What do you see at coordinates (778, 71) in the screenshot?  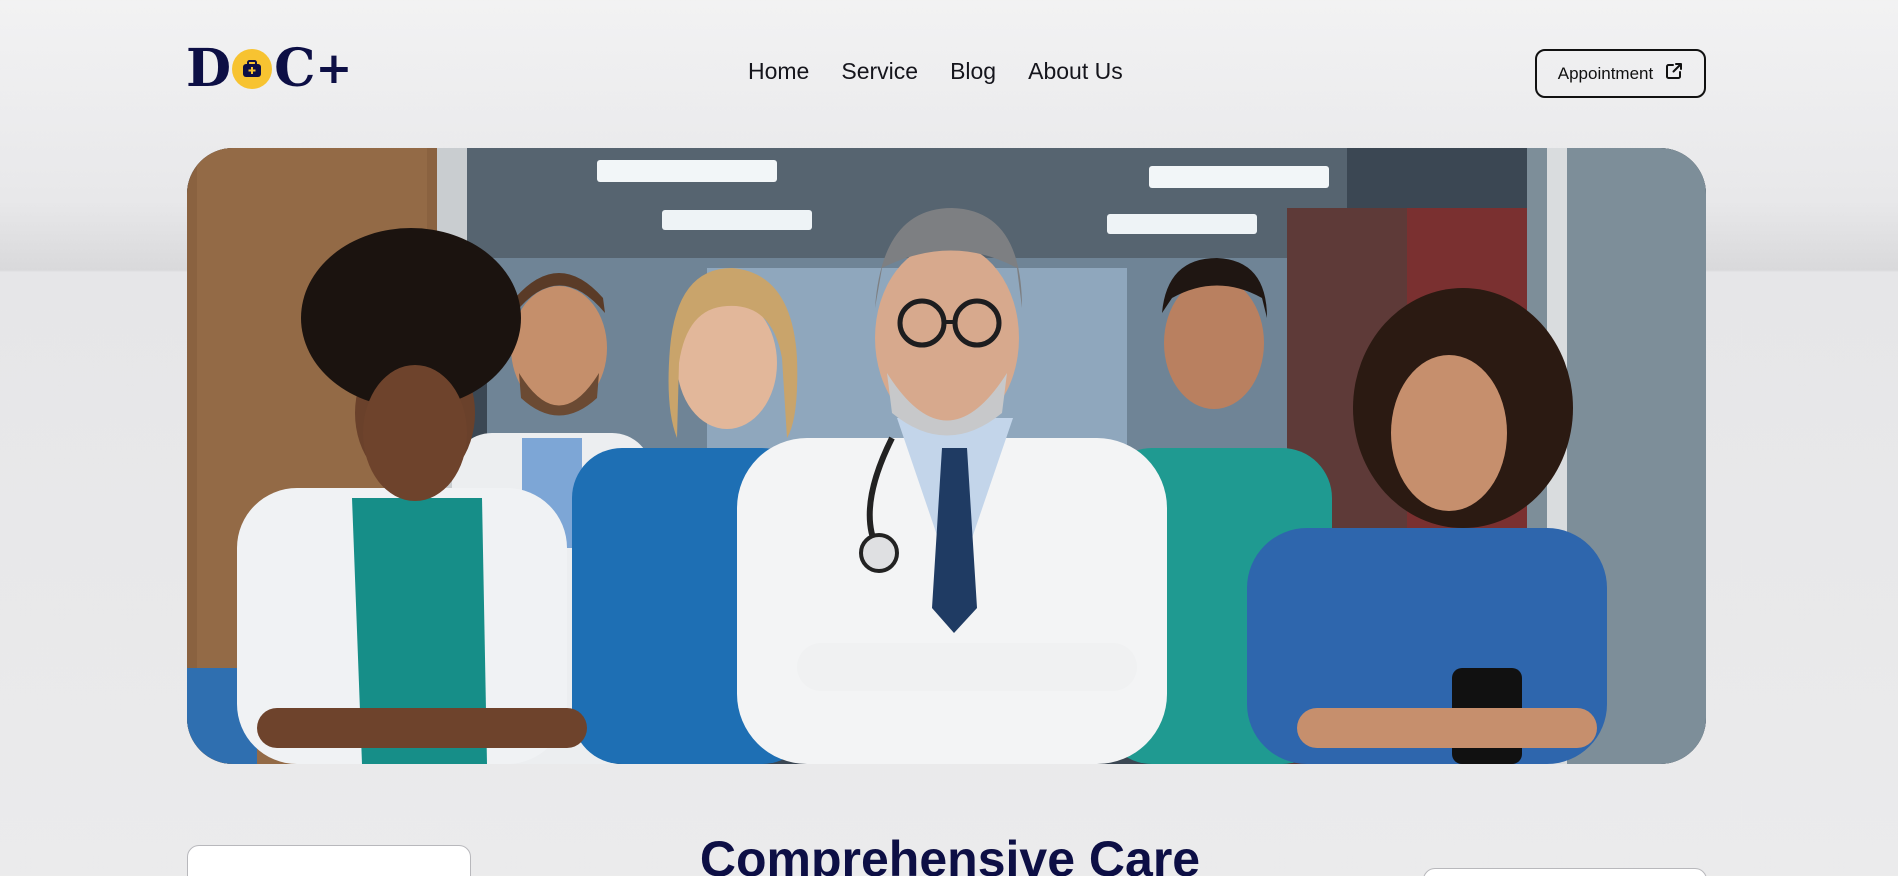 I see `nav-home: Home` at bounding box center [778, 71].